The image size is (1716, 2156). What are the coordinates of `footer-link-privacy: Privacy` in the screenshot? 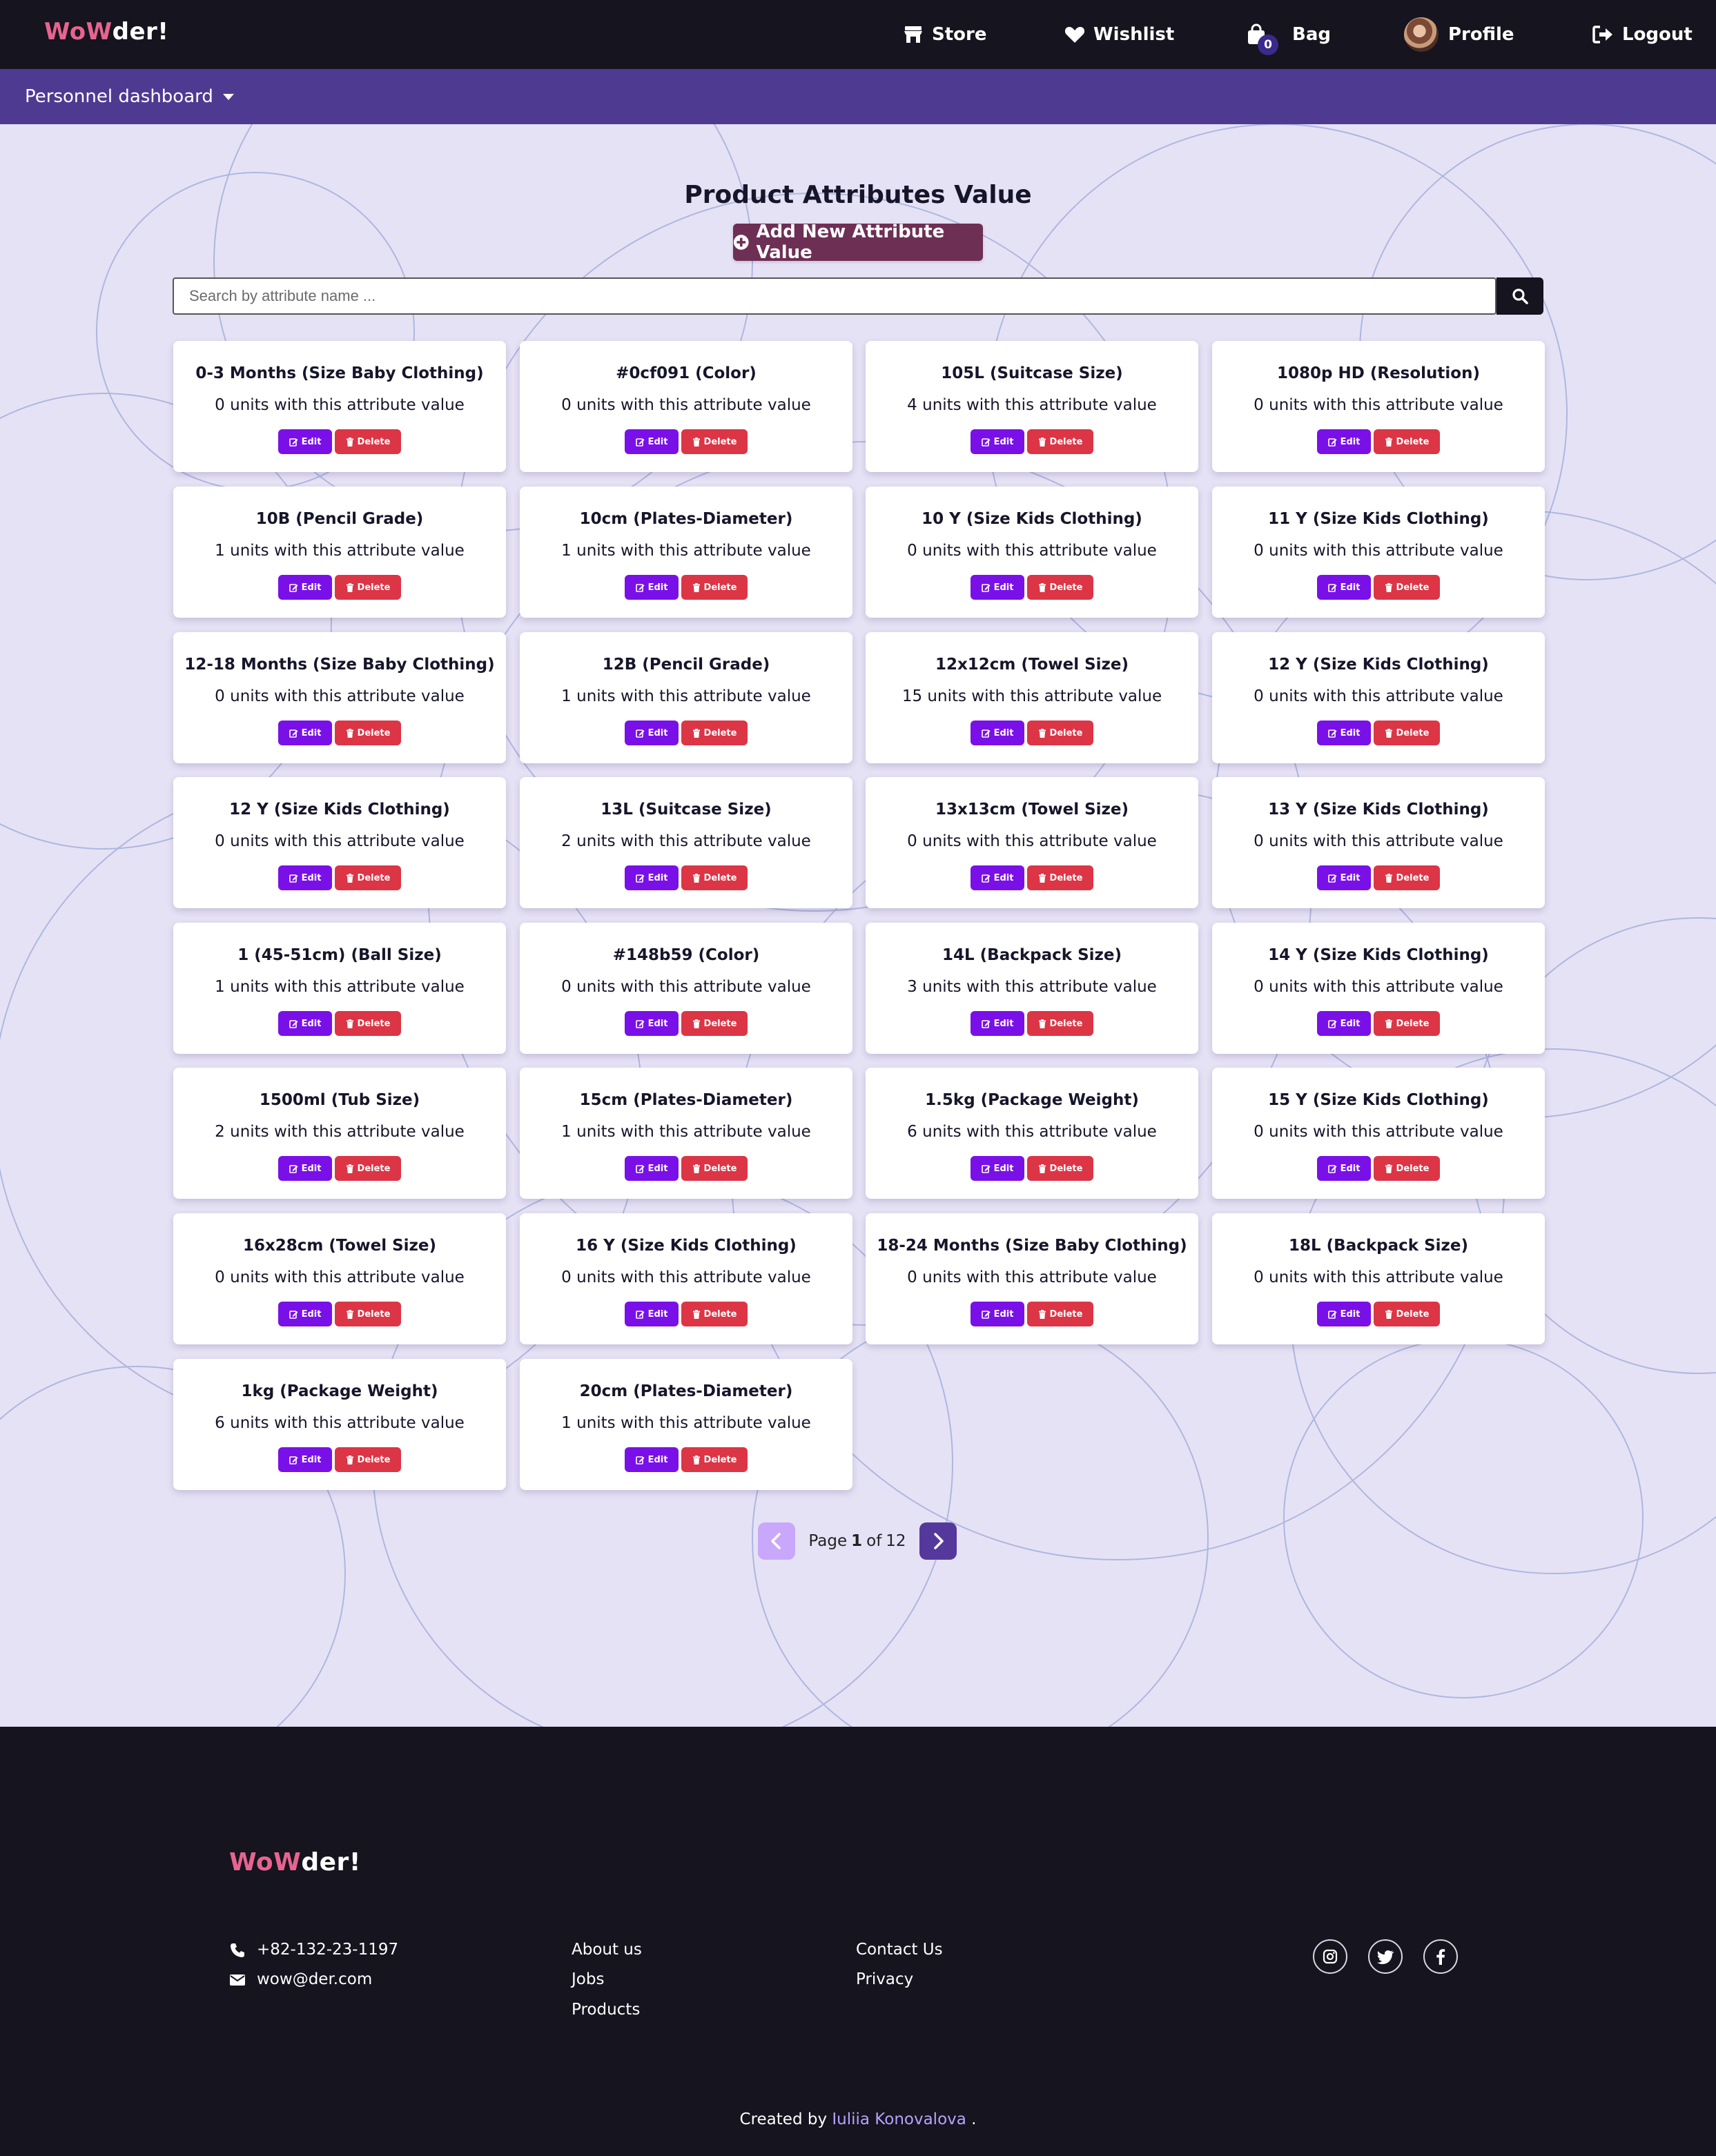 It's located at (884, 1979).